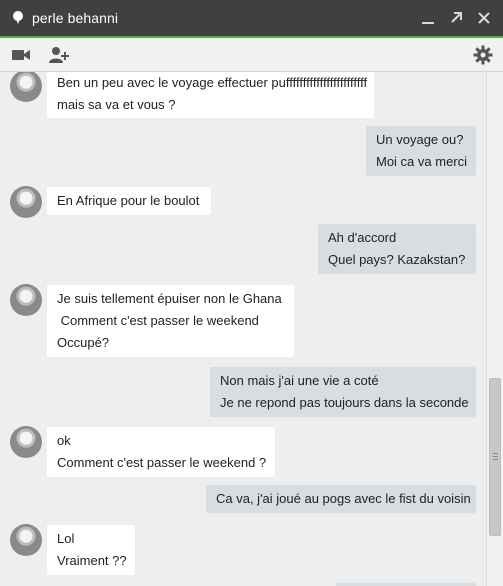 This screenshot has width=503, height=586. I want to click on scrollbar-thumb, so click(495, 457).